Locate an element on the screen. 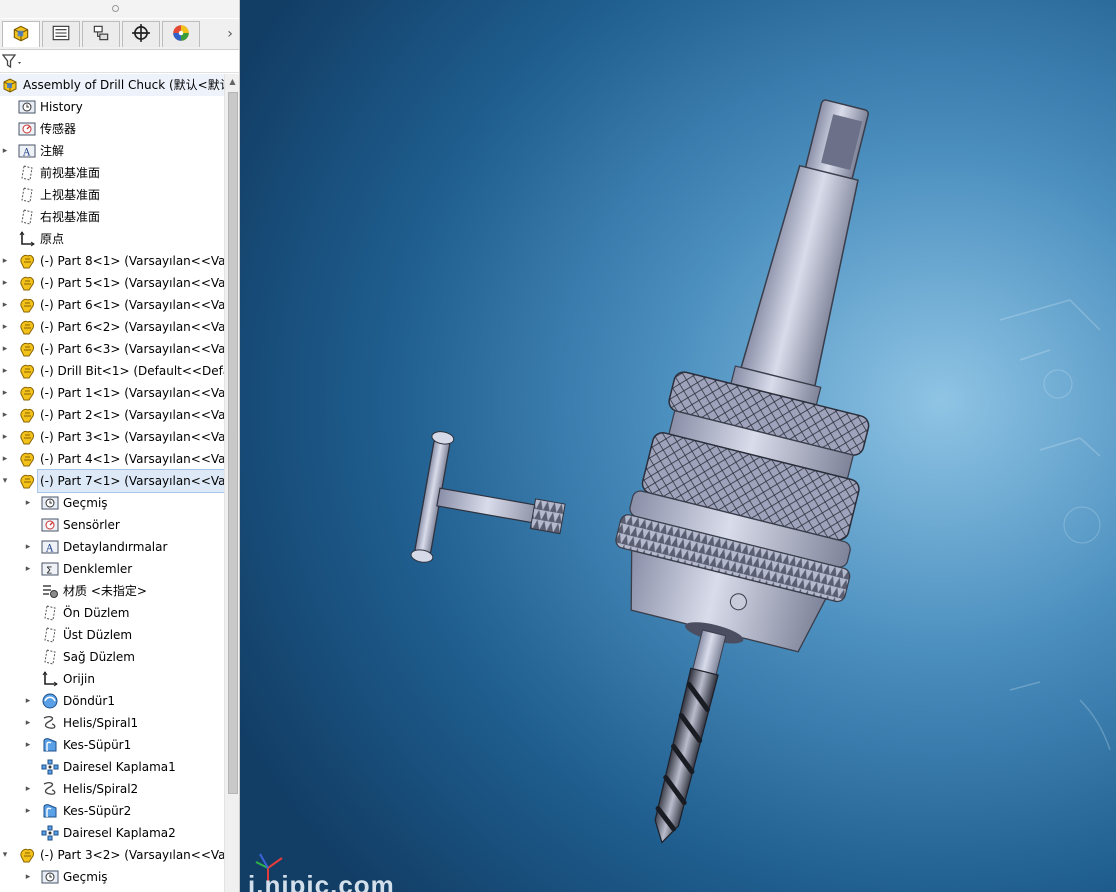 The width and height of the screenshot is (1116, 892). sweep-cut-icon is located at coordinates (50, 811).